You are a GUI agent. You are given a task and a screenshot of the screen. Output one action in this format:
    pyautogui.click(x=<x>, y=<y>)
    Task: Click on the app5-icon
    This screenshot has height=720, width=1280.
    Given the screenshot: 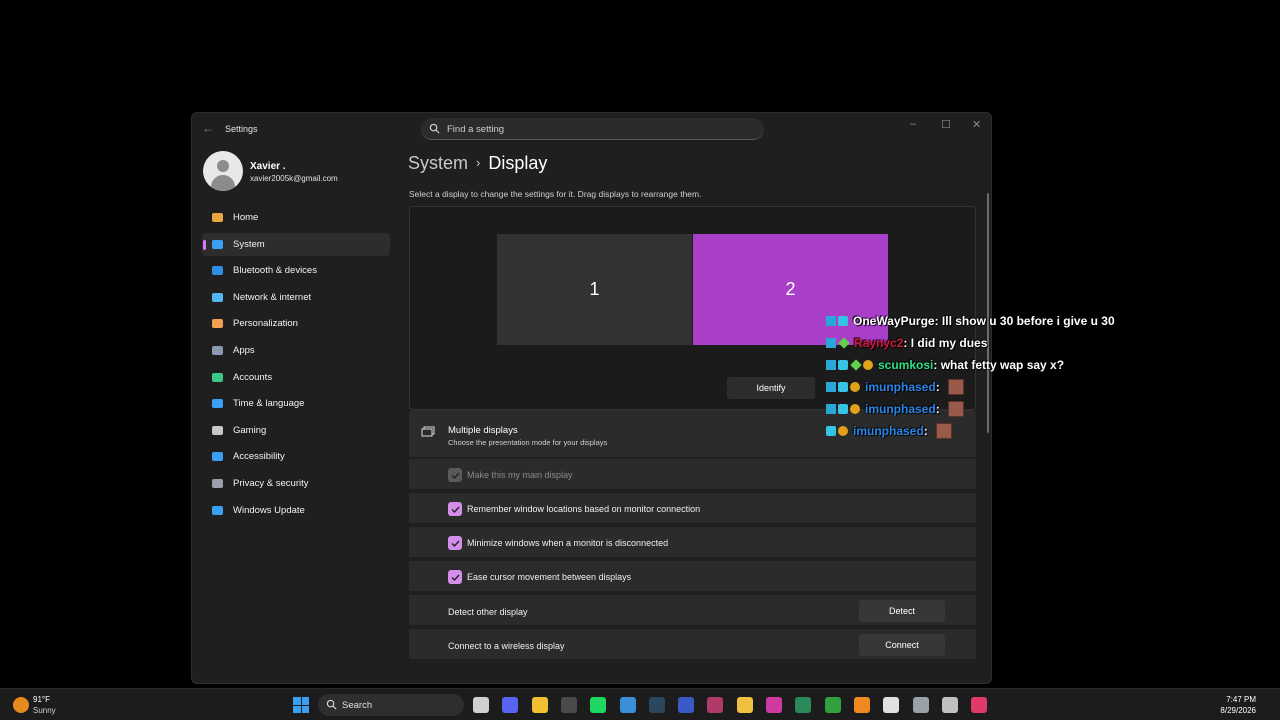 What is the action you would take?
    pyautogui.click(x=891, y=705)
    